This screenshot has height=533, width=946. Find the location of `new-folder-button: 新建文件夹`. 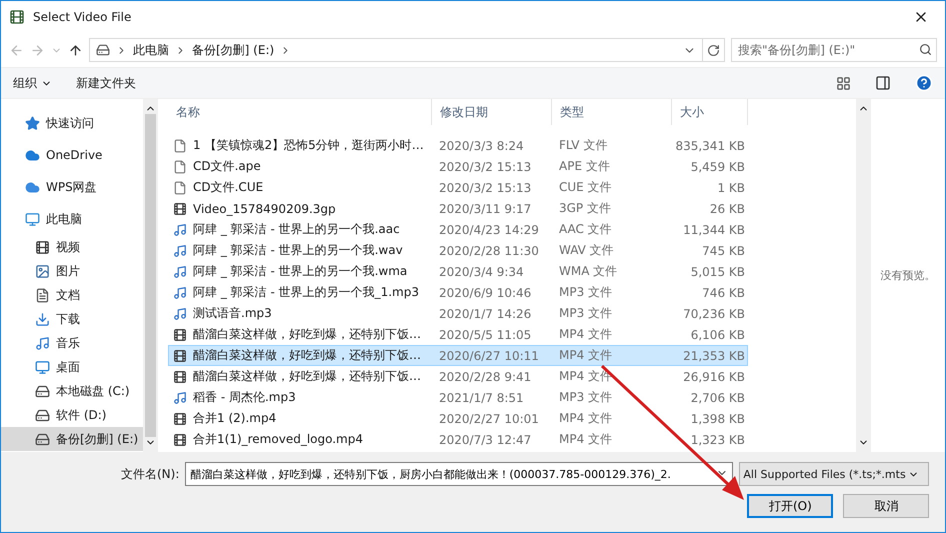

new-folder-button: 新建文件夹 is located at coordinates (106, 83).